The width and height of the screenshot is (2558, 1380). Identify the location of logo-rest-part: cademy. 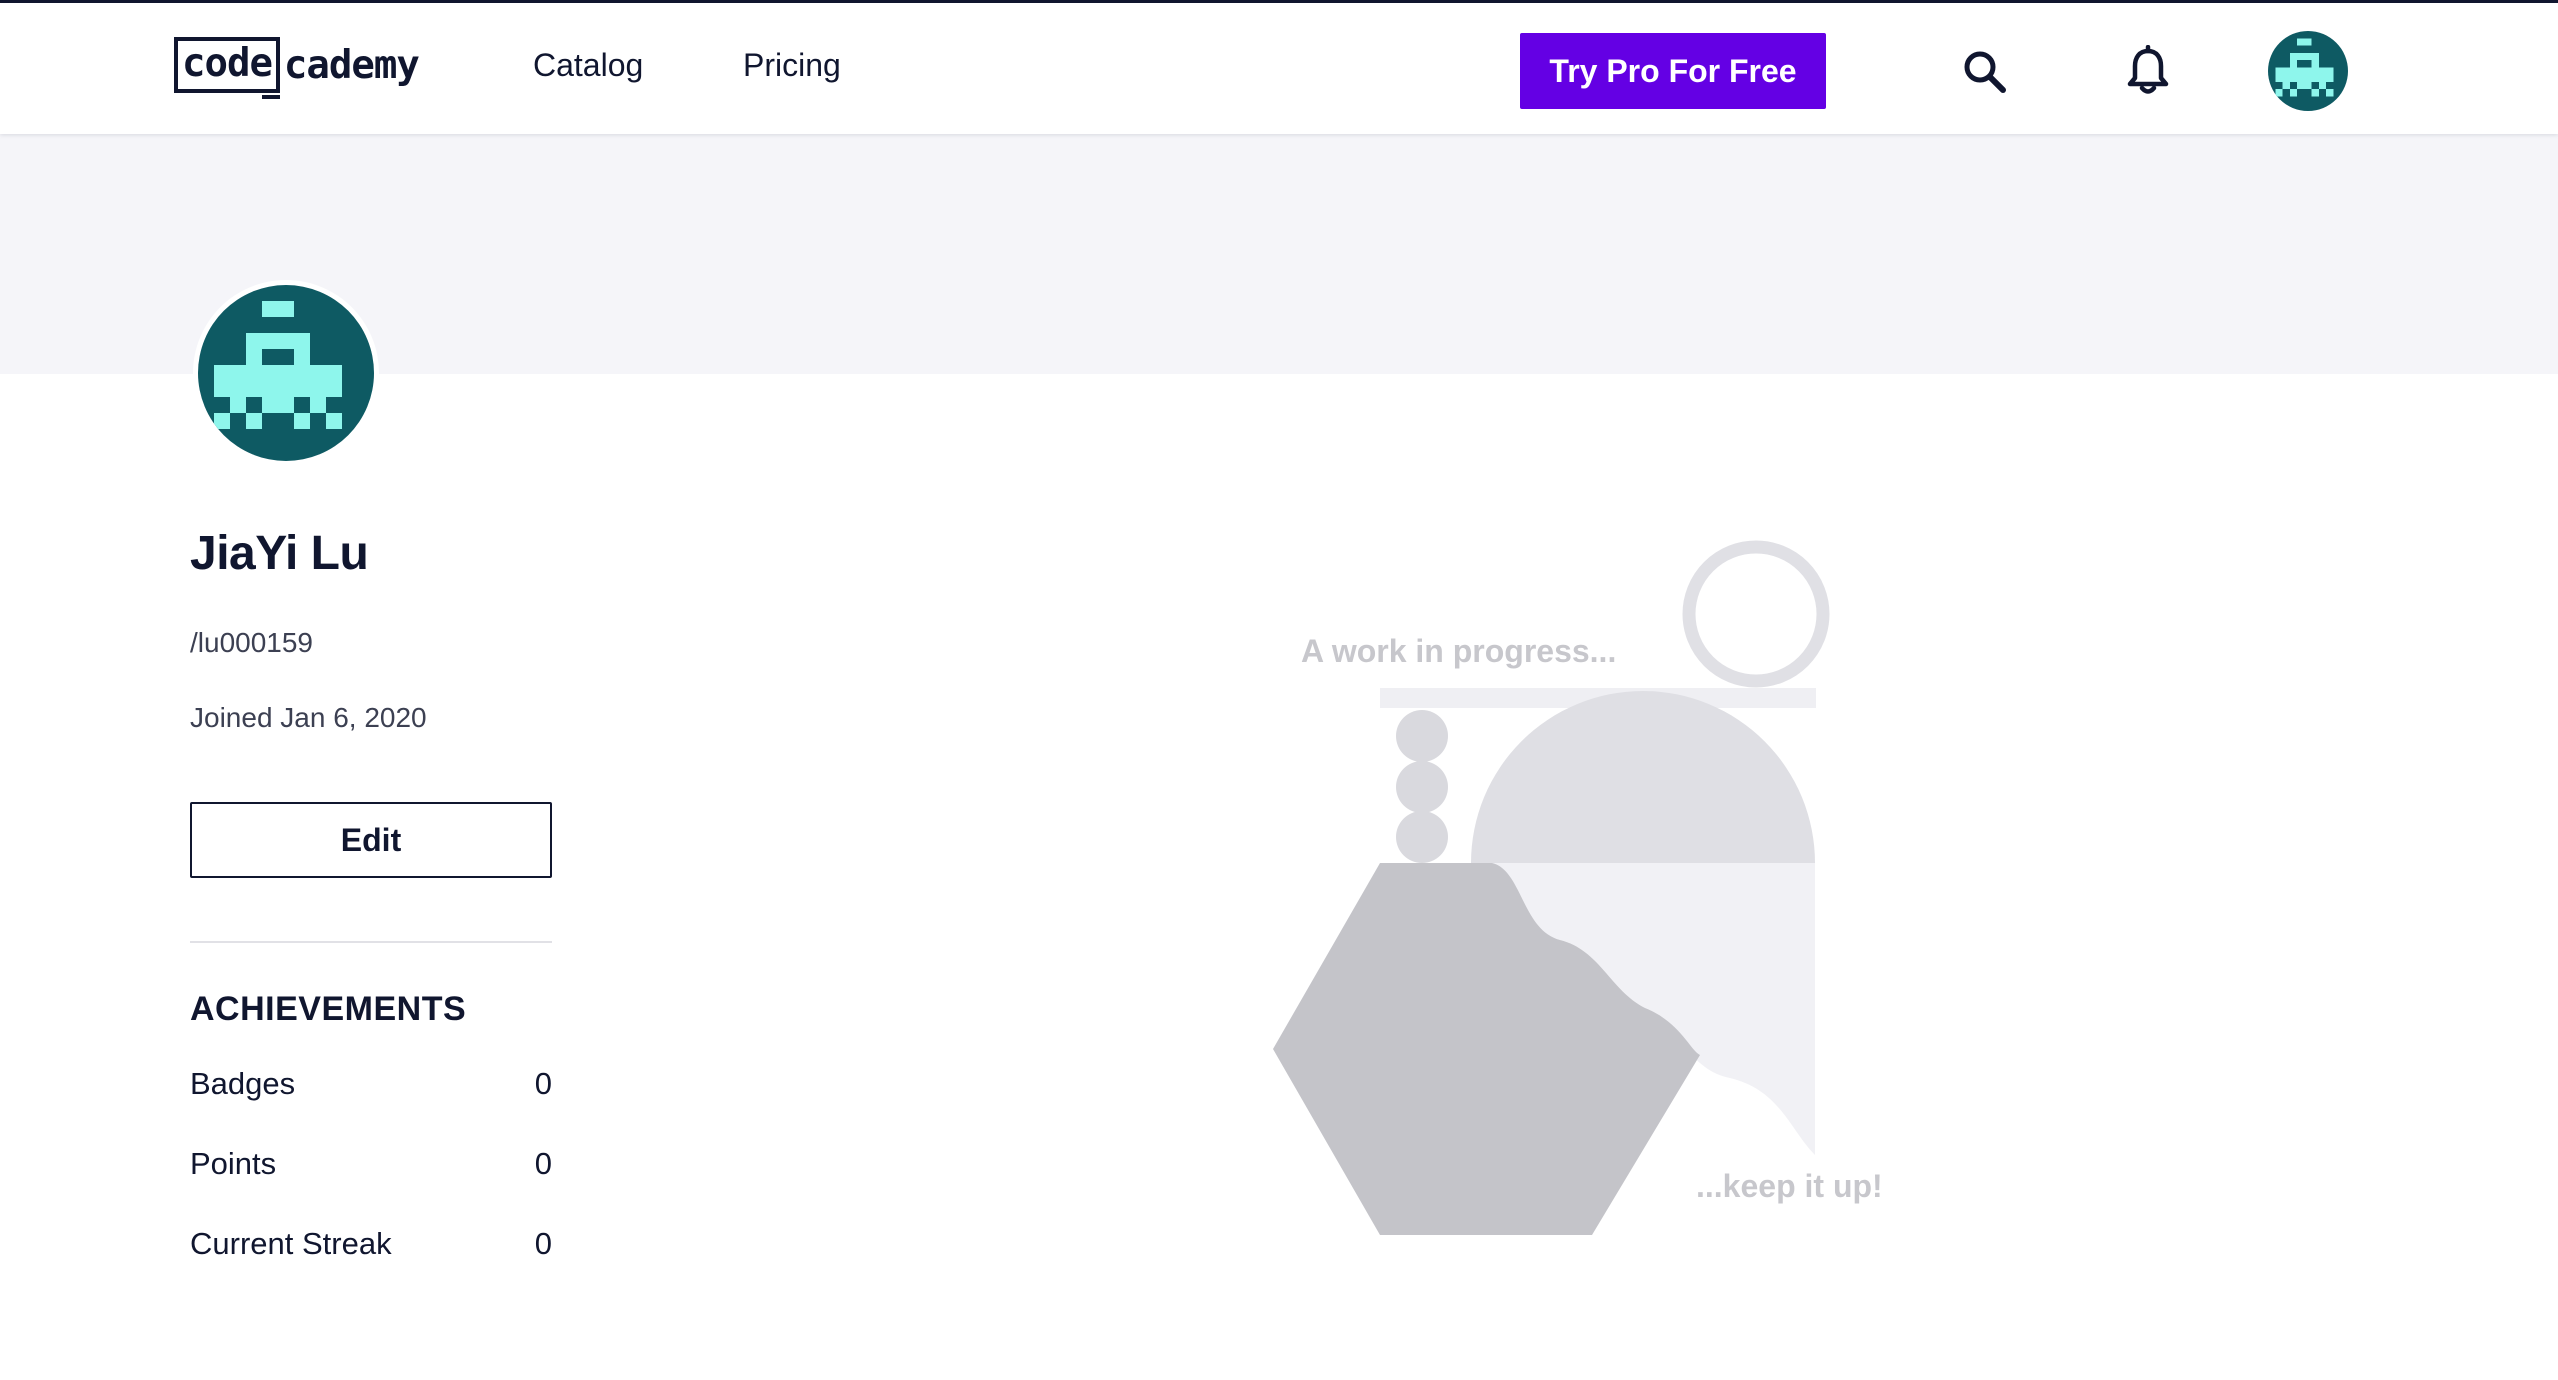
(351, 65).